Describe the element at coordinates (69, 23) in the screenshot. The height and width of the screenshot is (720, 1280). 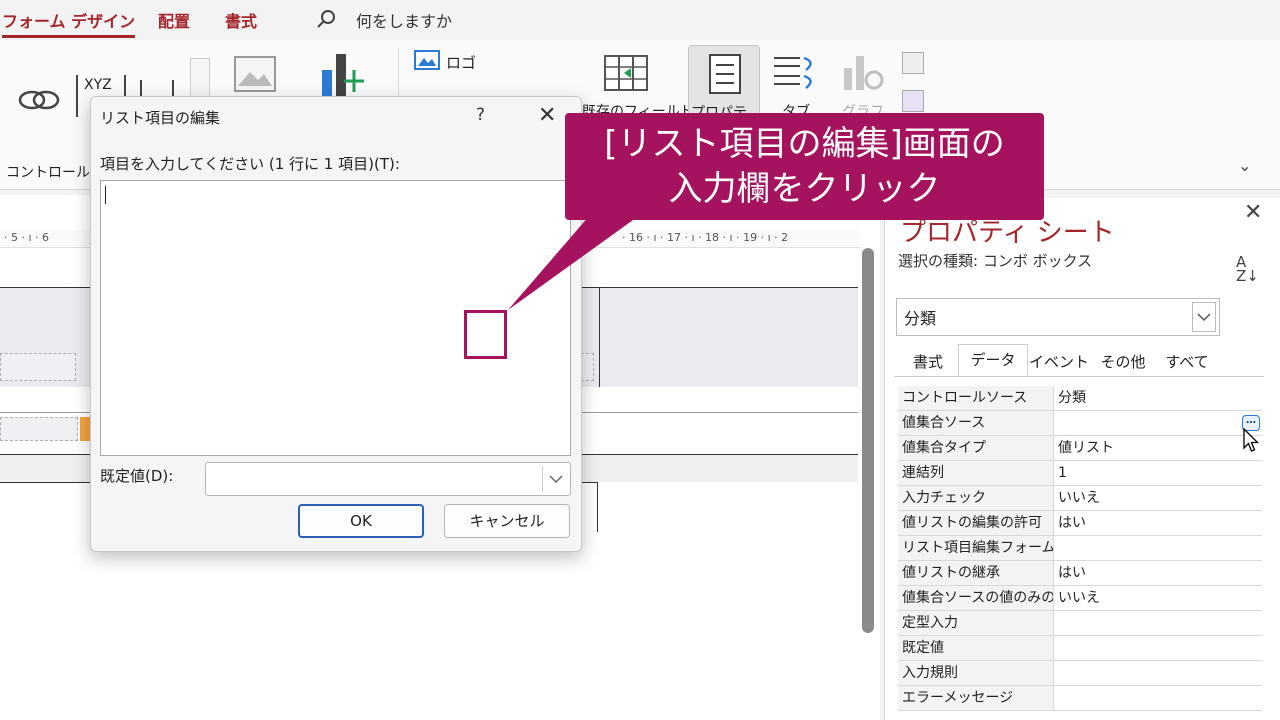
I see `tab-form-design: フォーム デザイン` at that location.